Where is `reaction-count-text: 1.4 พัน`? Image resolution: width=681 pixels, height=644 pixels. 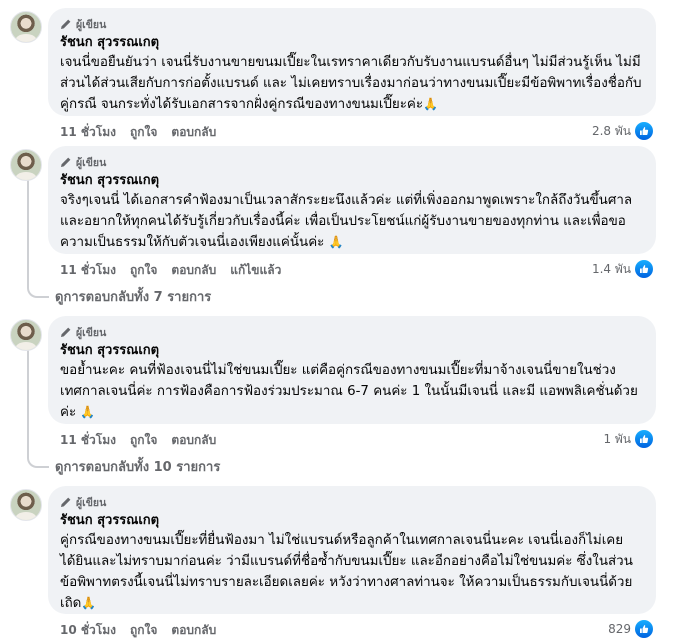
reaction-count-text: 1.4 พัน is located at coordinates (611, 268).